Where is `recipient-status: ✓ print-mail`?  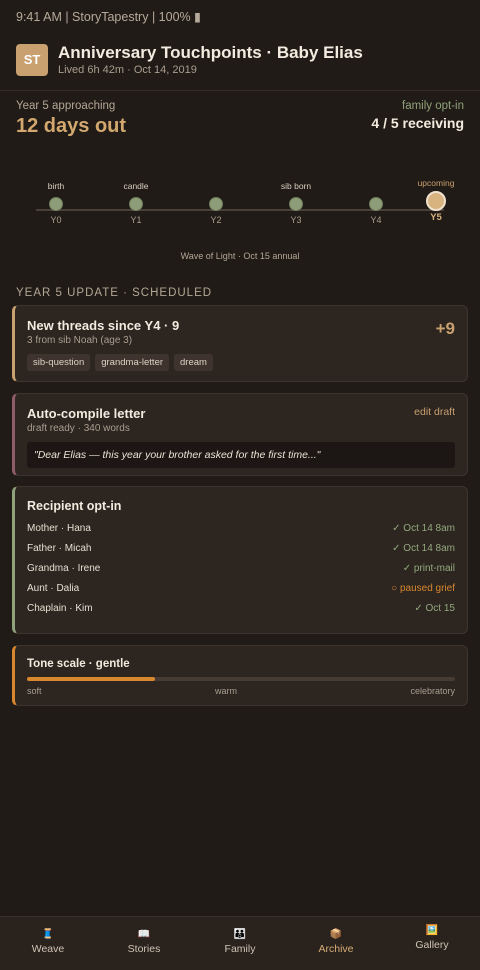 recipient-status: ✓ print-mail is located at coordinates (428, 568).